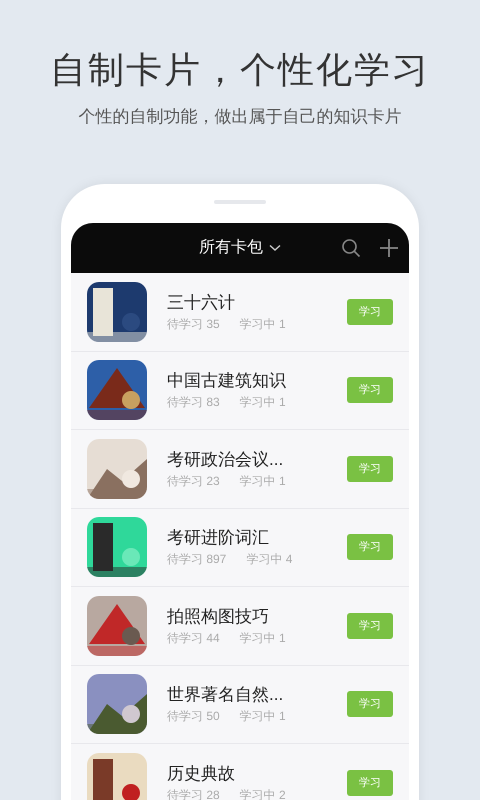 The image size is (480, 800). What do you see at coordinates (275, 248) in the screenshot?
I see `chevron-down-icon` at bounding box center [275, 248].